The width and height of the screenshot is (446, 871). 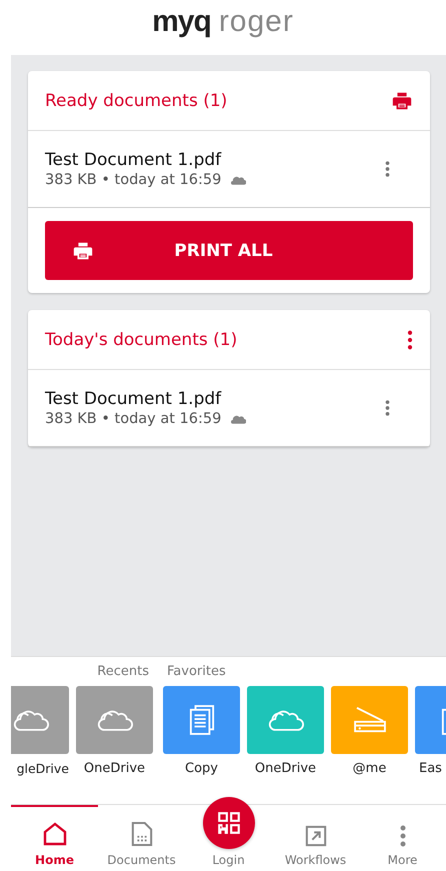 I want to click on shortcut-label: gleDrive, so click(x=42, y=768).